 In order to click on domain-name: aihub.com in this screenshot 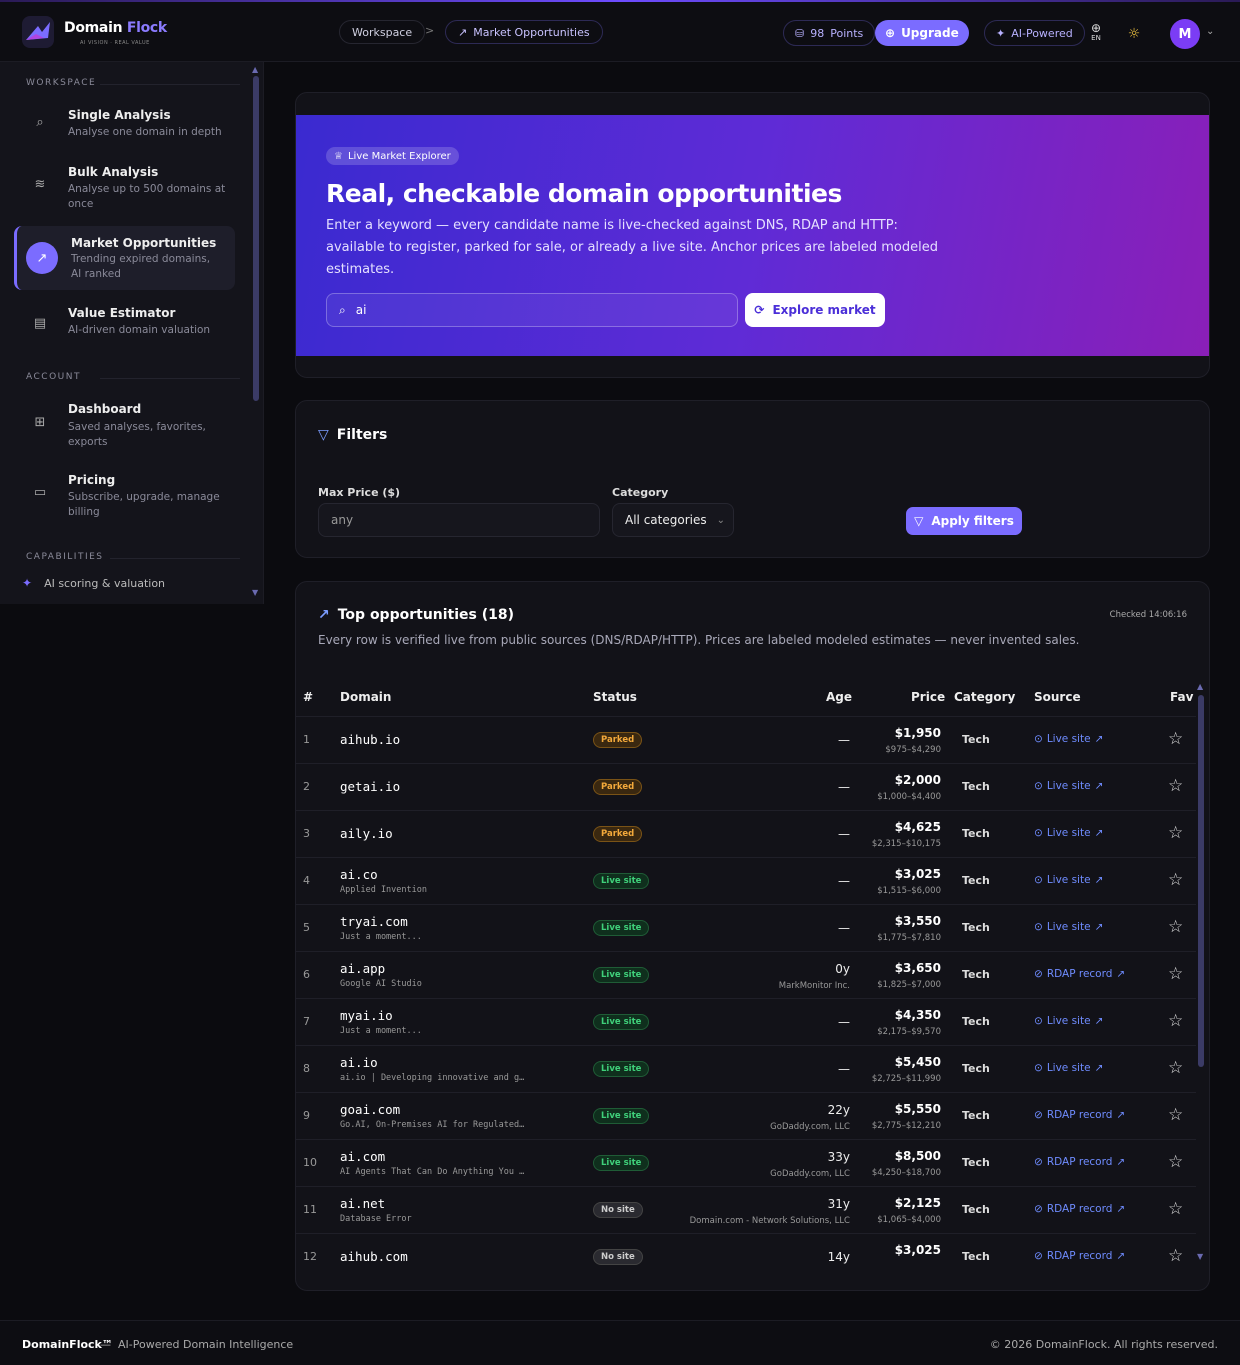, I will do `click(374, 1256)`.